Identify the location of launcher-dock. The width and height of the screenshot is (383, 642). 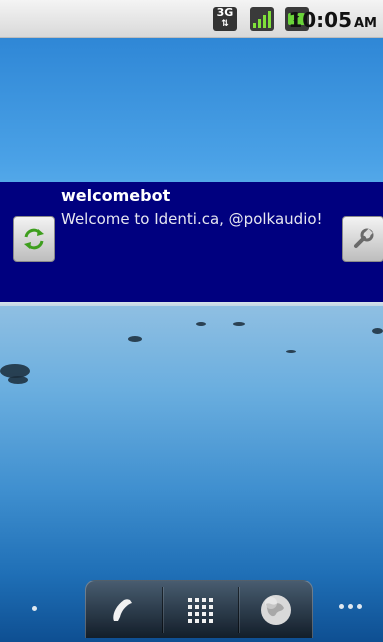
(199, 609).